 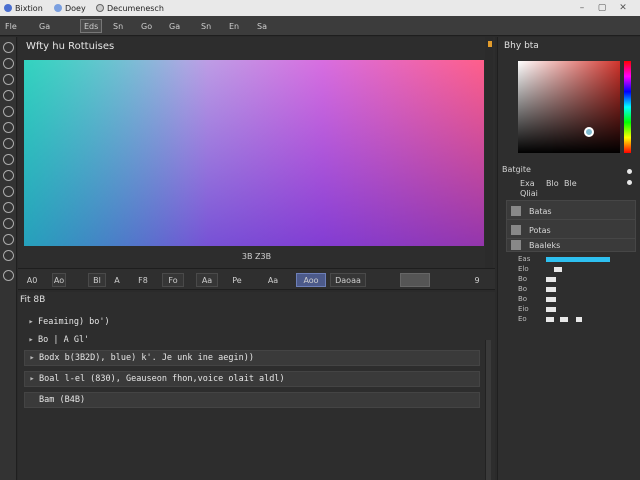 What do you see at coordinates (8, 239) in the screenshot?
I see `hand-tool-icon` at bounding box center [8, 239].